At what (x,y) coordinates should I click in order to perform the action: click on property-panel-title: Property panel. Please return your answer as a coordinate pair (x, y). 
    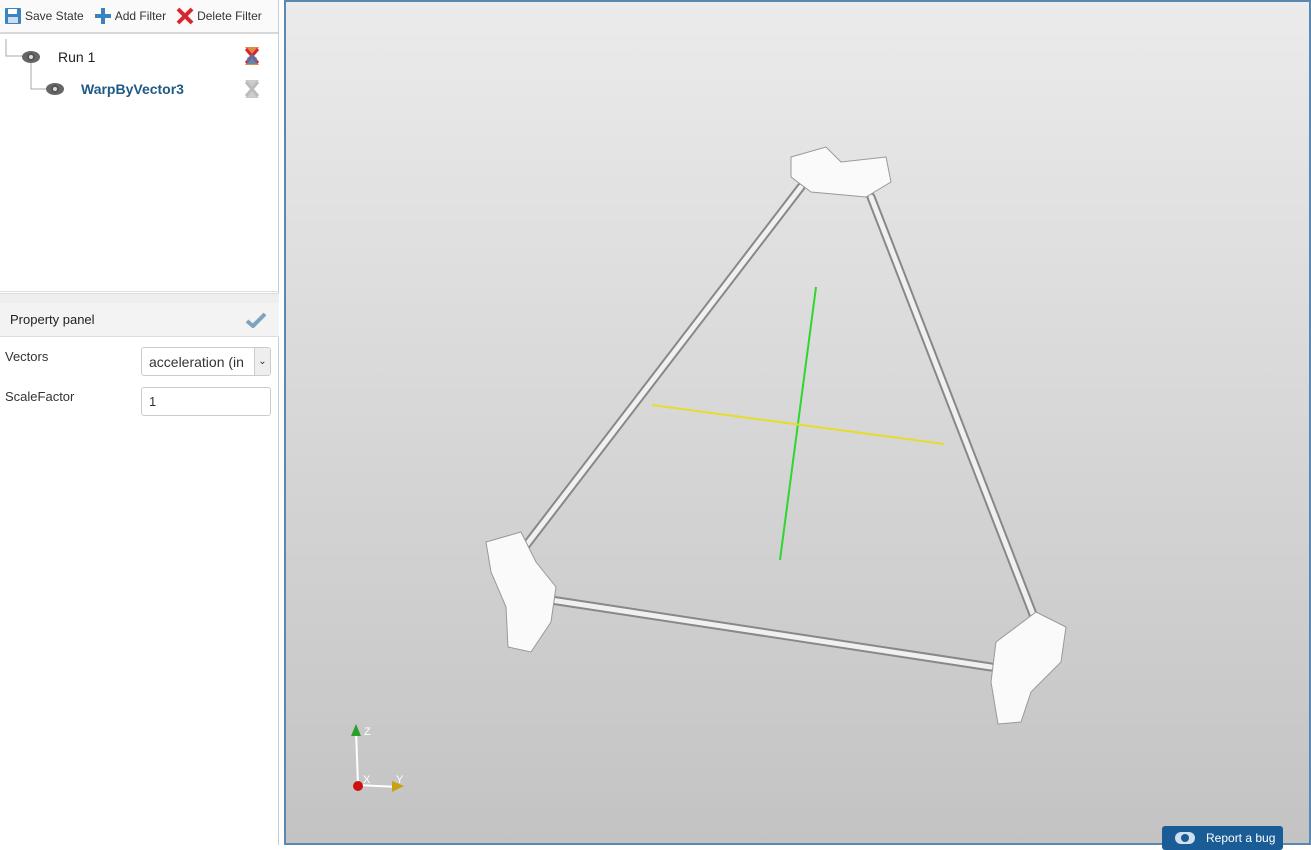
    Looking at the image, I should click on (52, 319).